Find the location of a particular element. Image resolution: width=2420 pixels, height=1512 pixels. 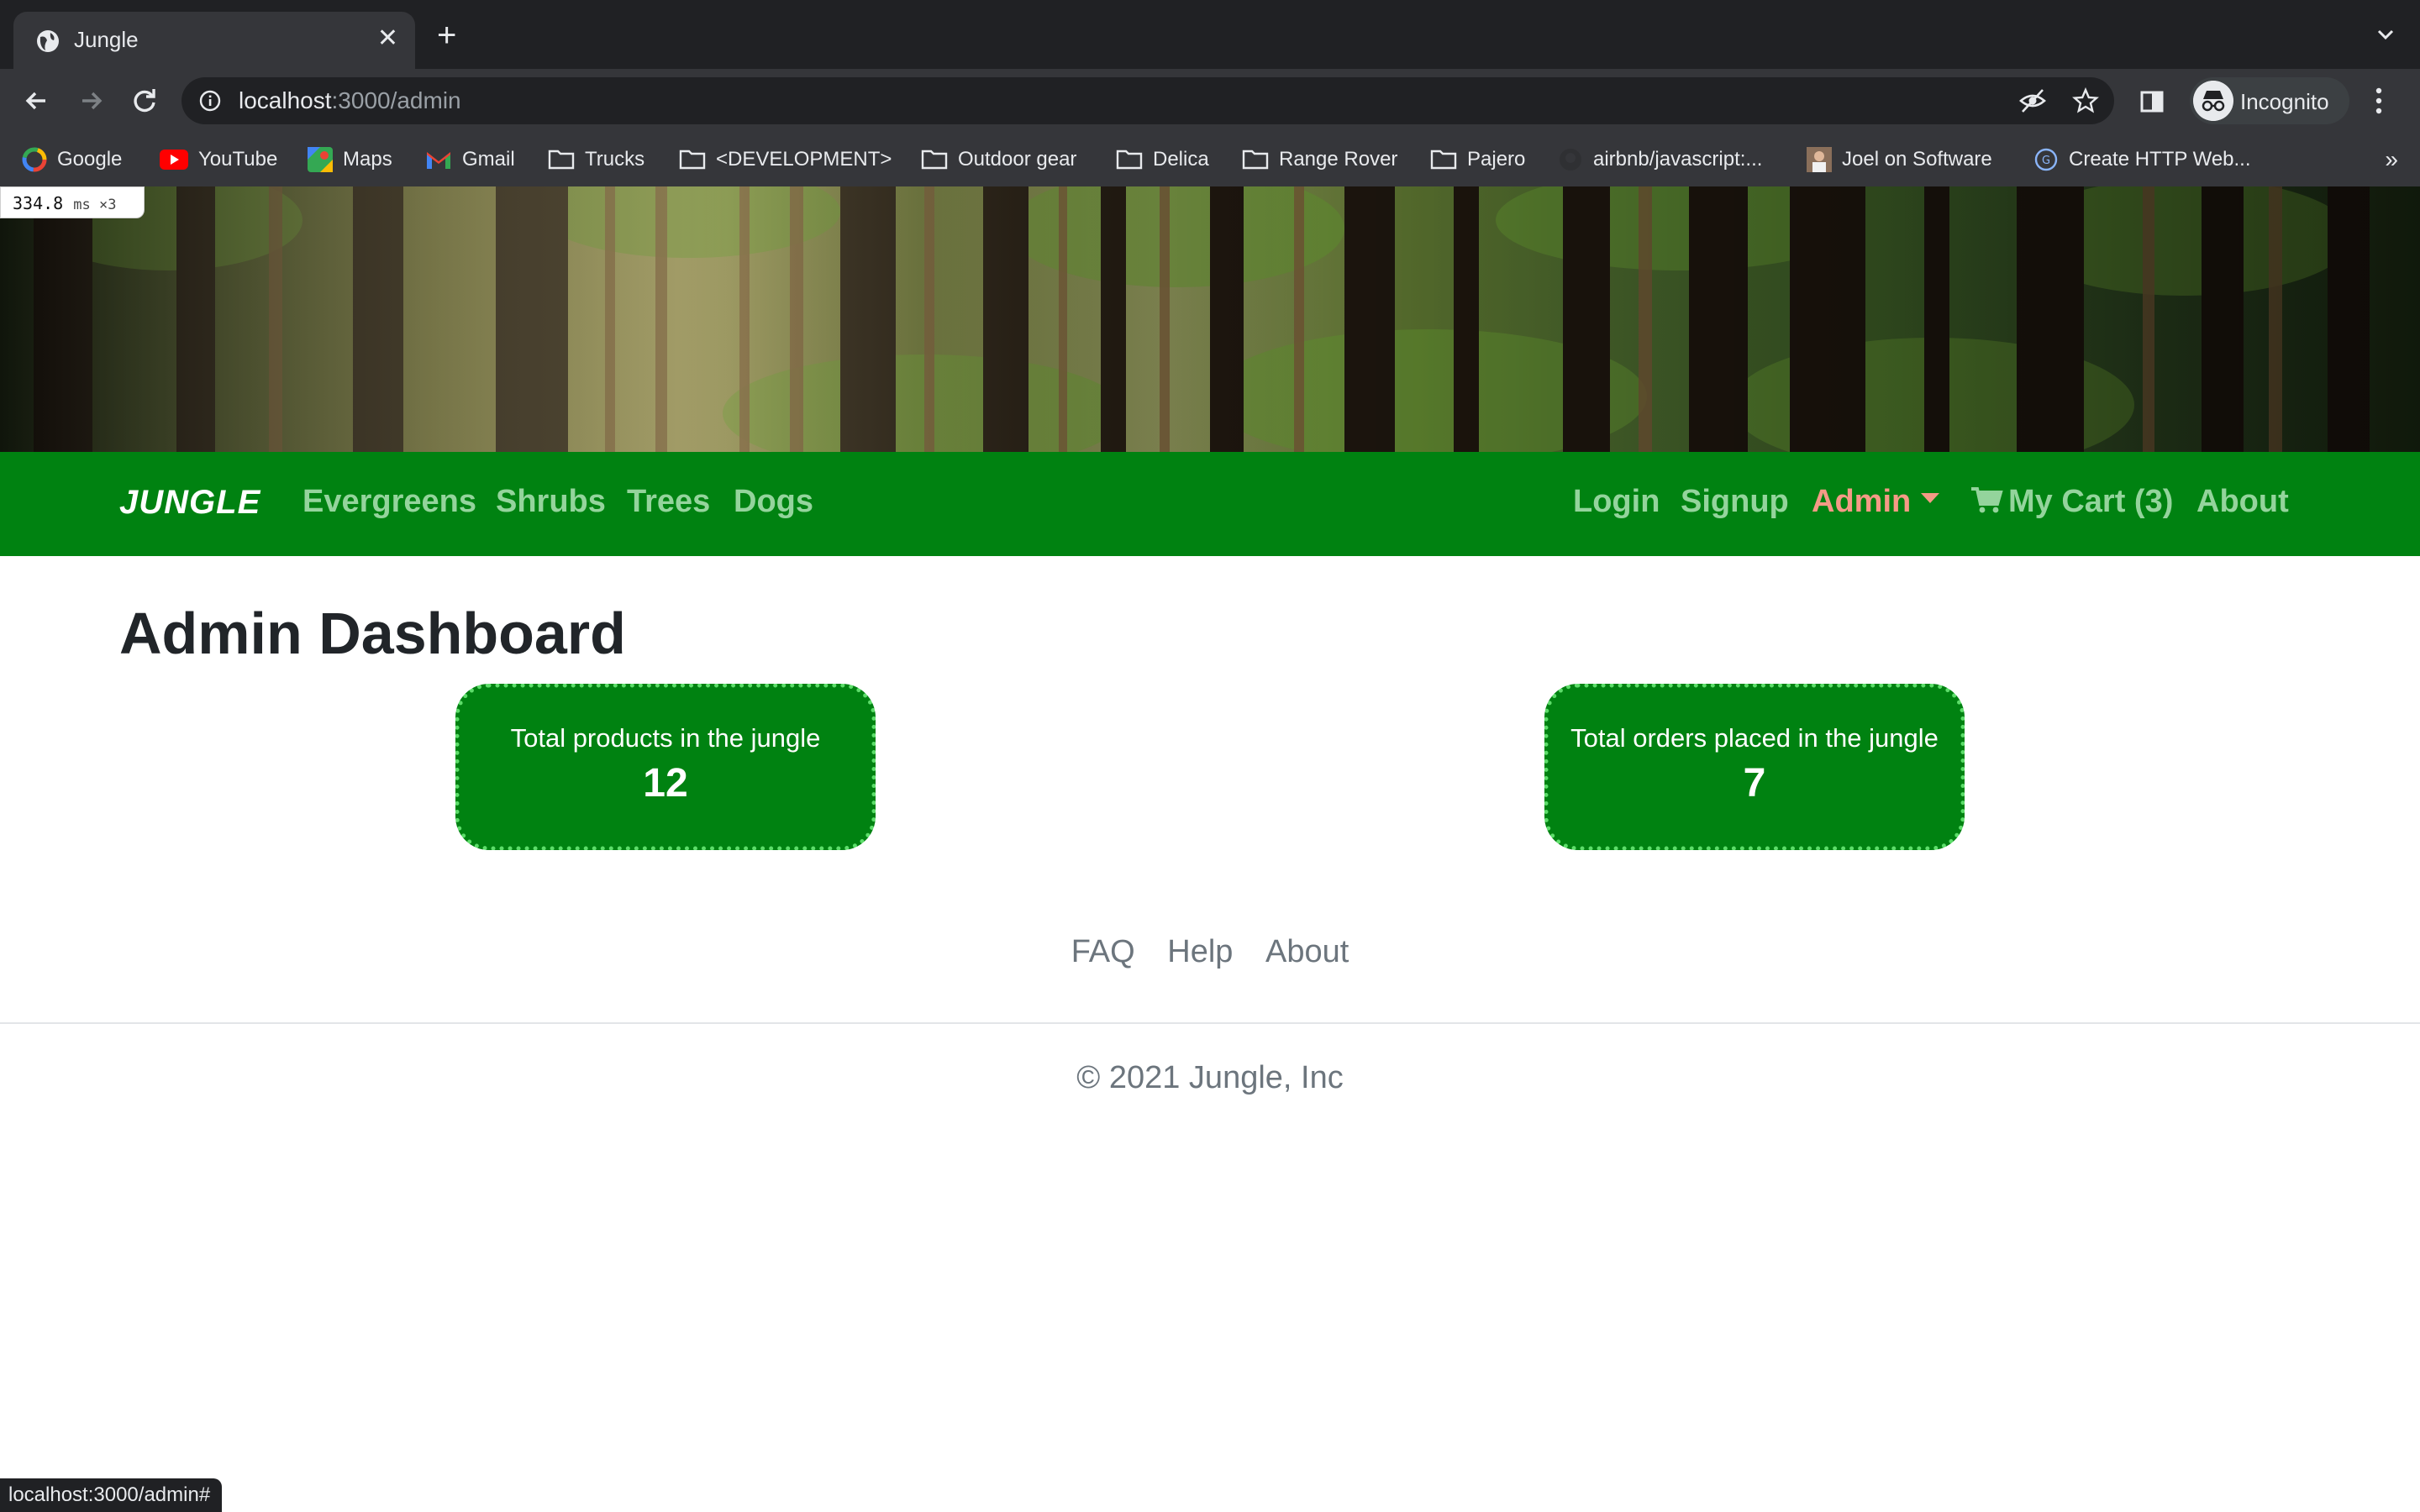

nav-shrubs: Shrubs is located at coordinates (551, 502).